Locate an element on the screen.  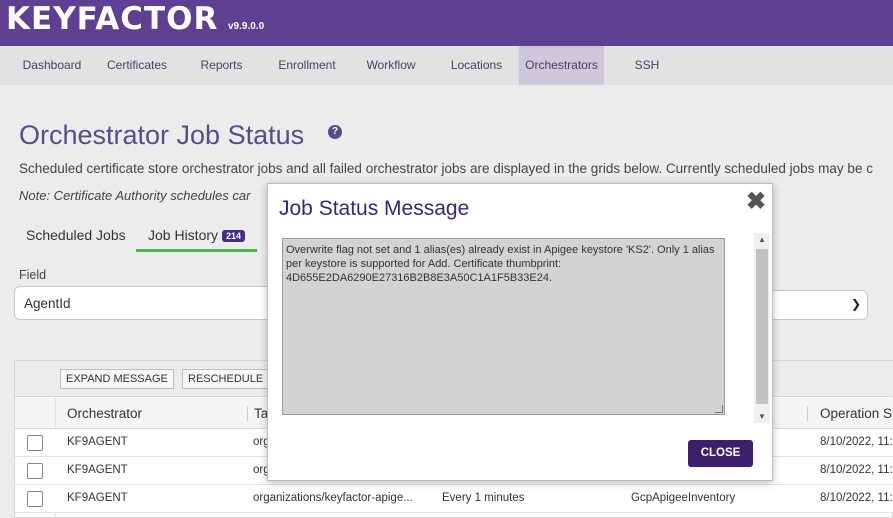
nav-locations: Locations is located at coordinates (476, 65).